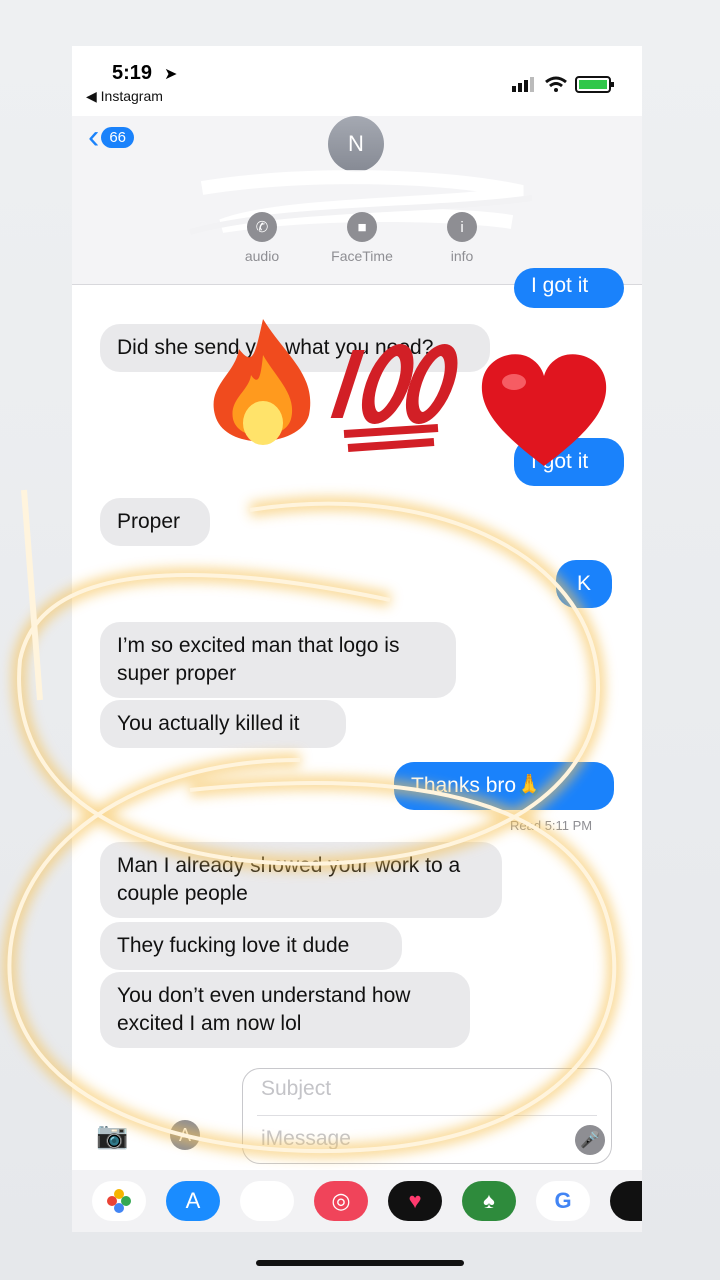 The image size is (720, 1280). What do you see at coordinates (551, 825) in the screenshot?
I see `read-receipt: Read 5:11 PM` at bounding box center [551, 825].